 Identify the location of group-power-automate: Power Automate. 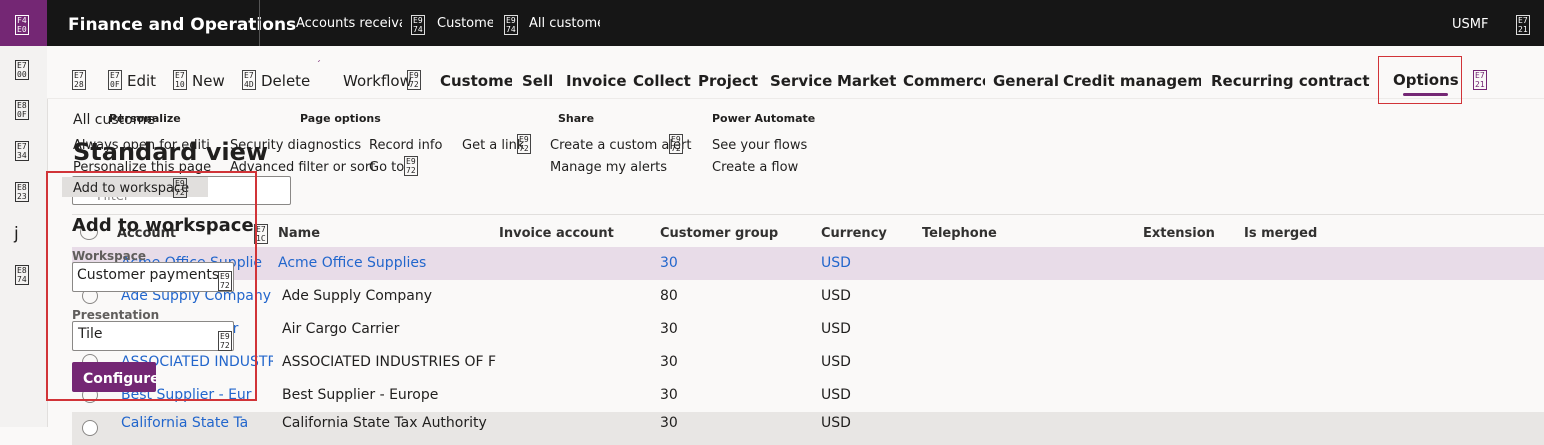
(764, 118).